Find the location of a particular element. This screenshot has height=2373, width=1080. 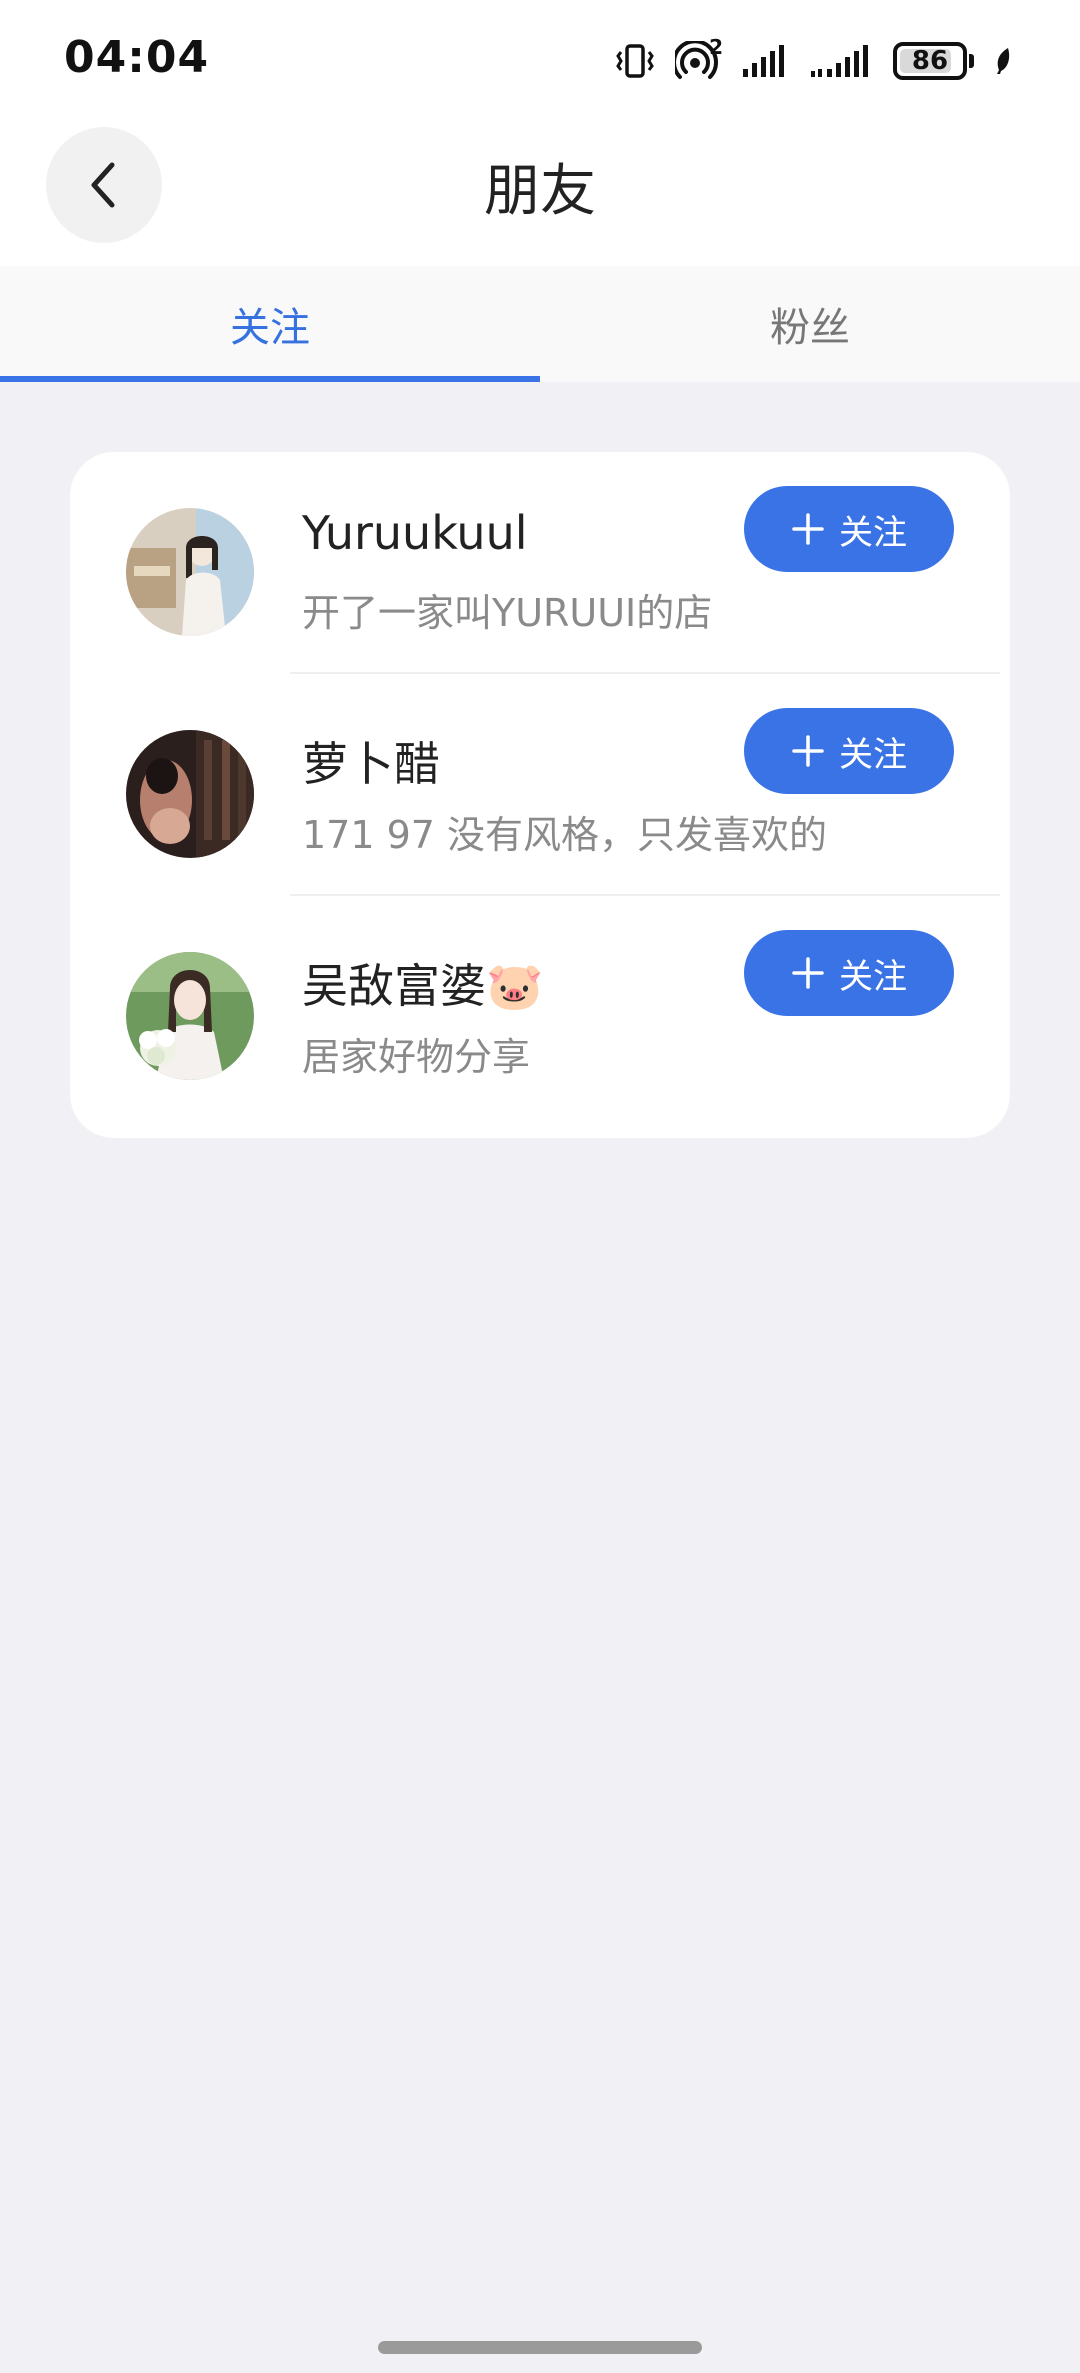

header: 朋友 is located at coordinates (540, 193).